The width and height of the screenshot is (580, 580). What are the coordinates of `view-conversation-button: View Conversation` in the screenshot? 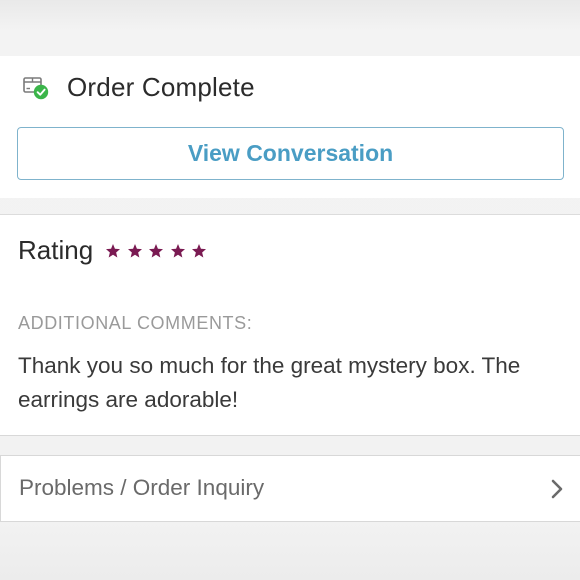 It's located at (290, 153).